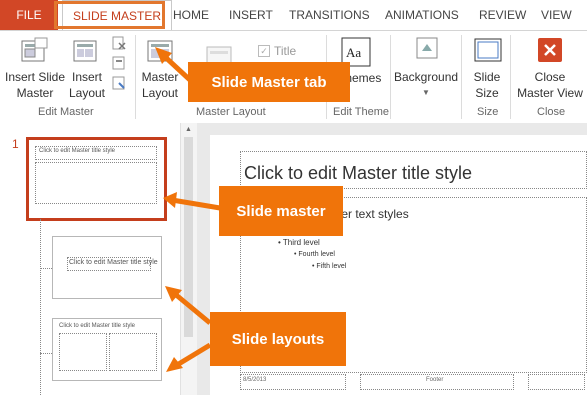 The image size is (587, 395). What do you see at coordinates (35, 52) in the screenshot?
I see `insert-slide-master-icon` at bounding box center [35, 52].